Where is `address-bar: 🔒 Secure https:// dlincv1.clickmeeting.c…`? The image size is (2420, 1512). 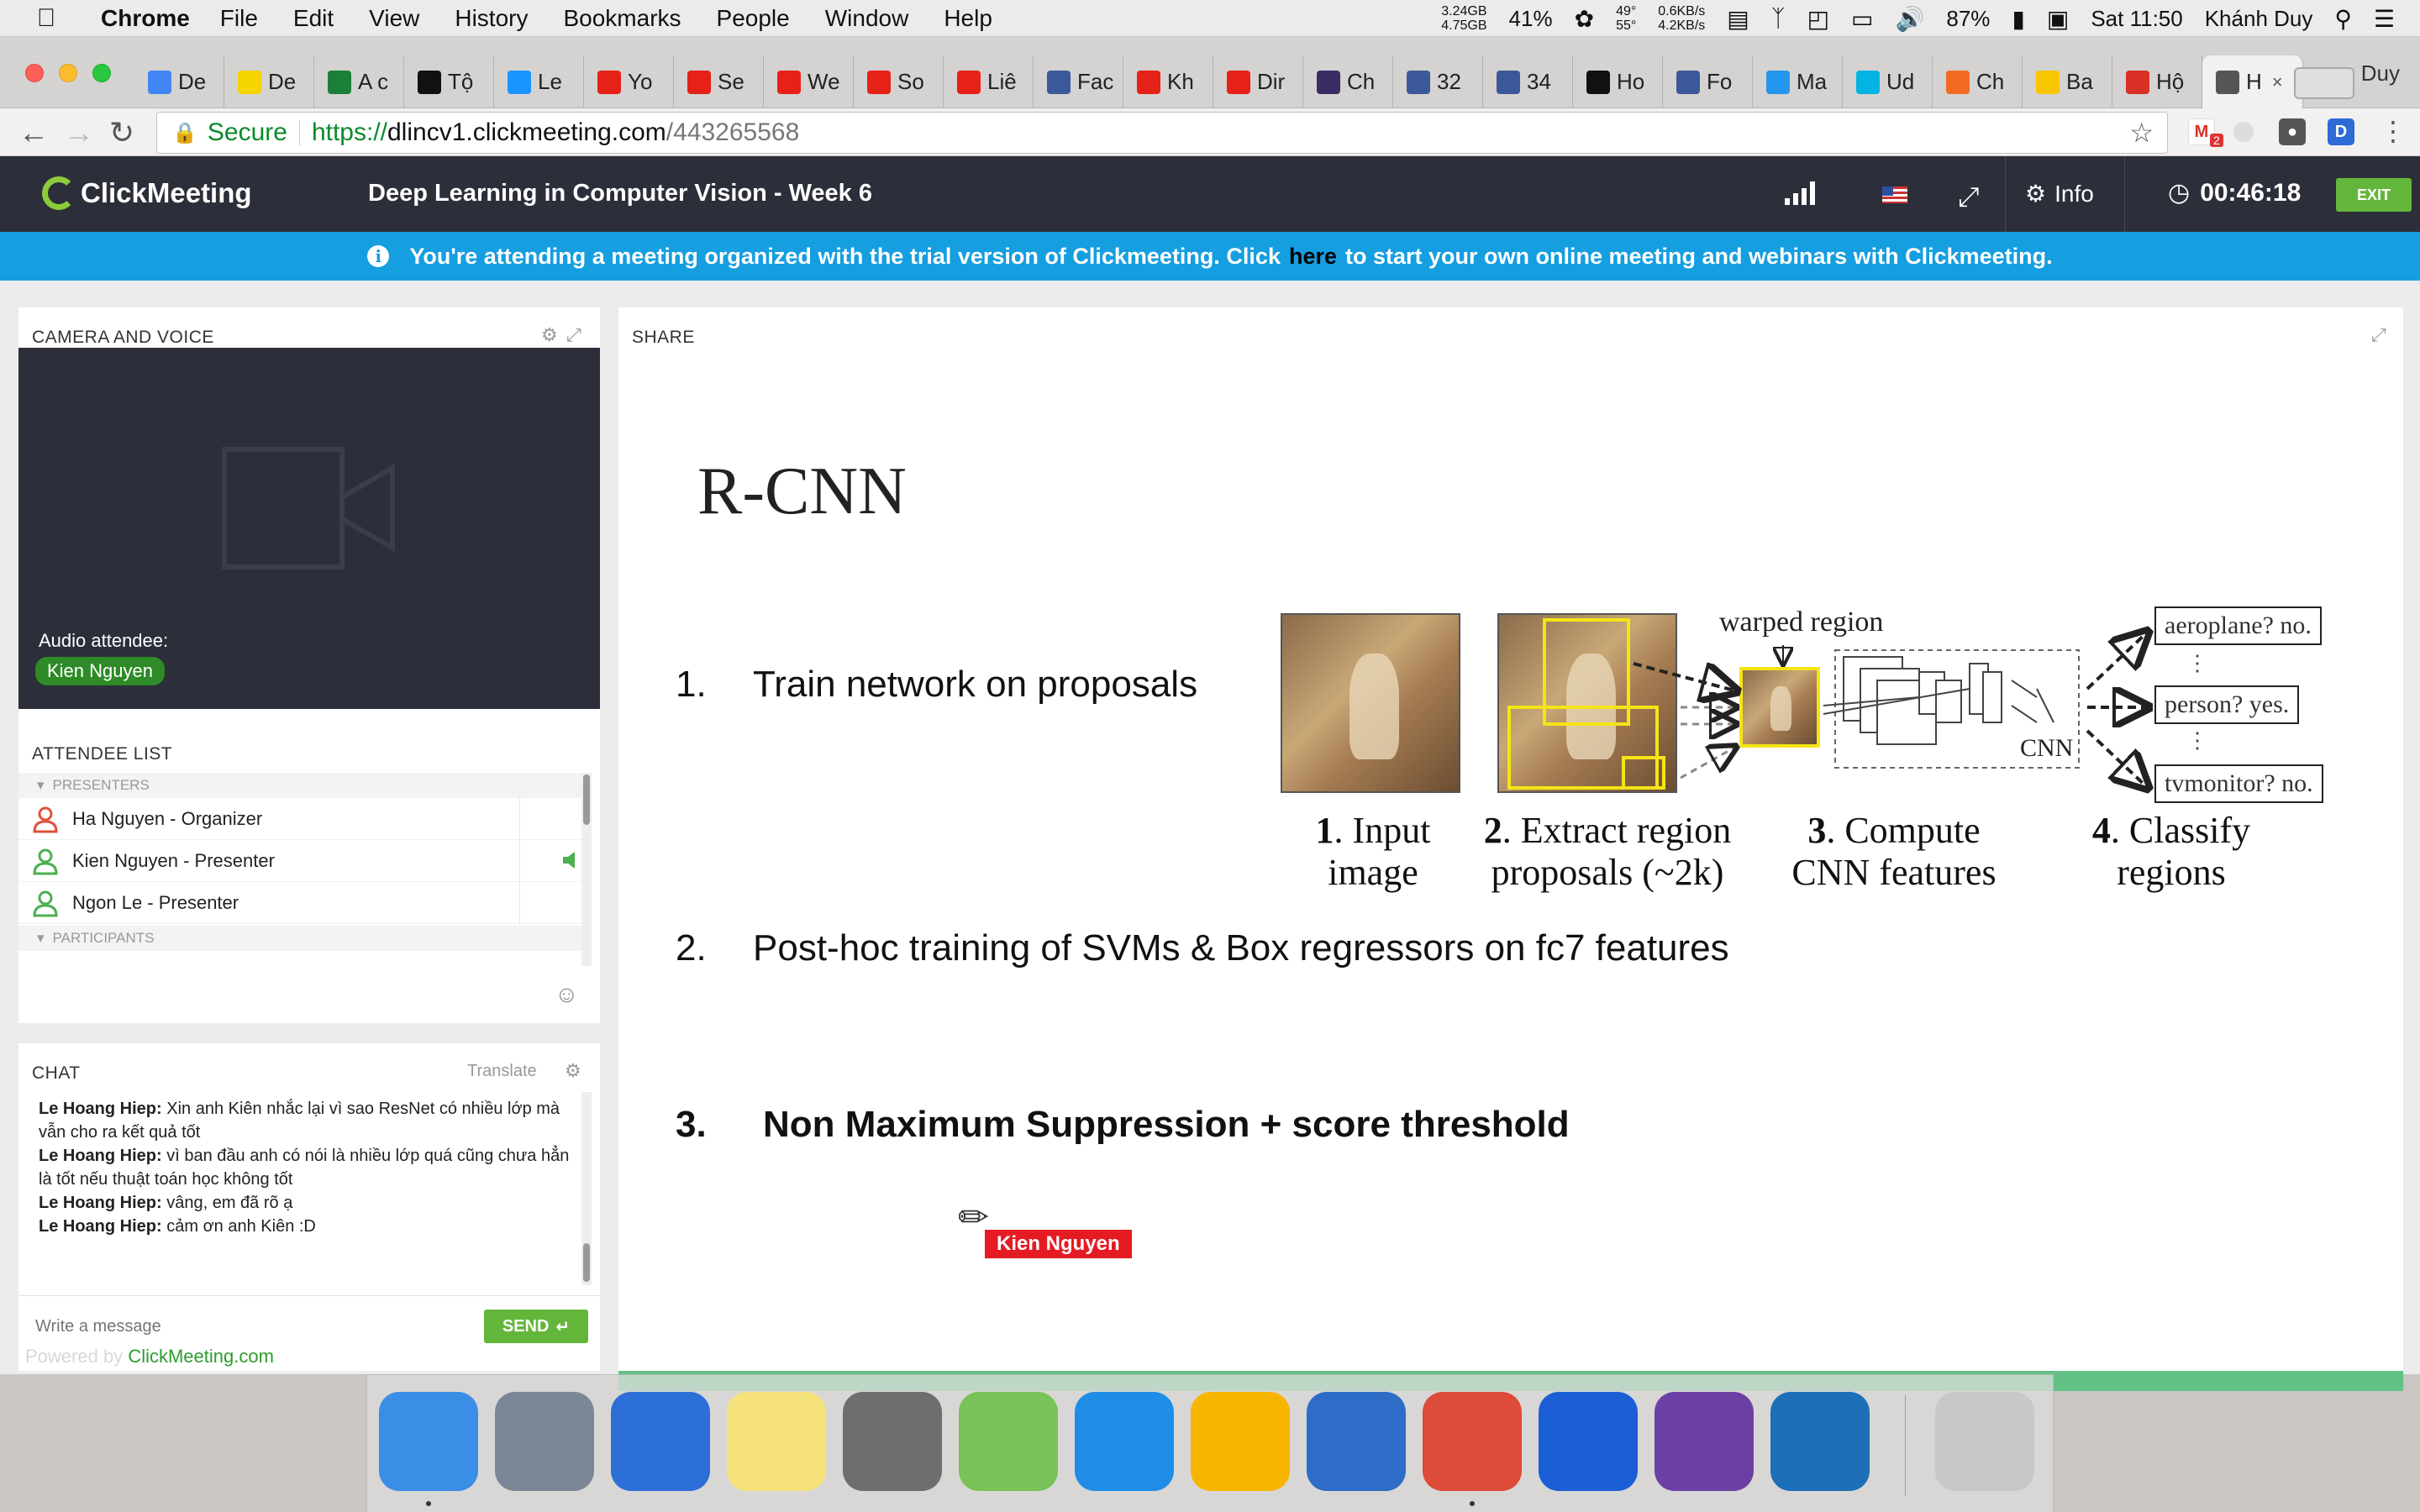 address-bar: 🔒 Secure https:// dlincv1.clickmeeting.c… is located at coordinates (1162, 133).